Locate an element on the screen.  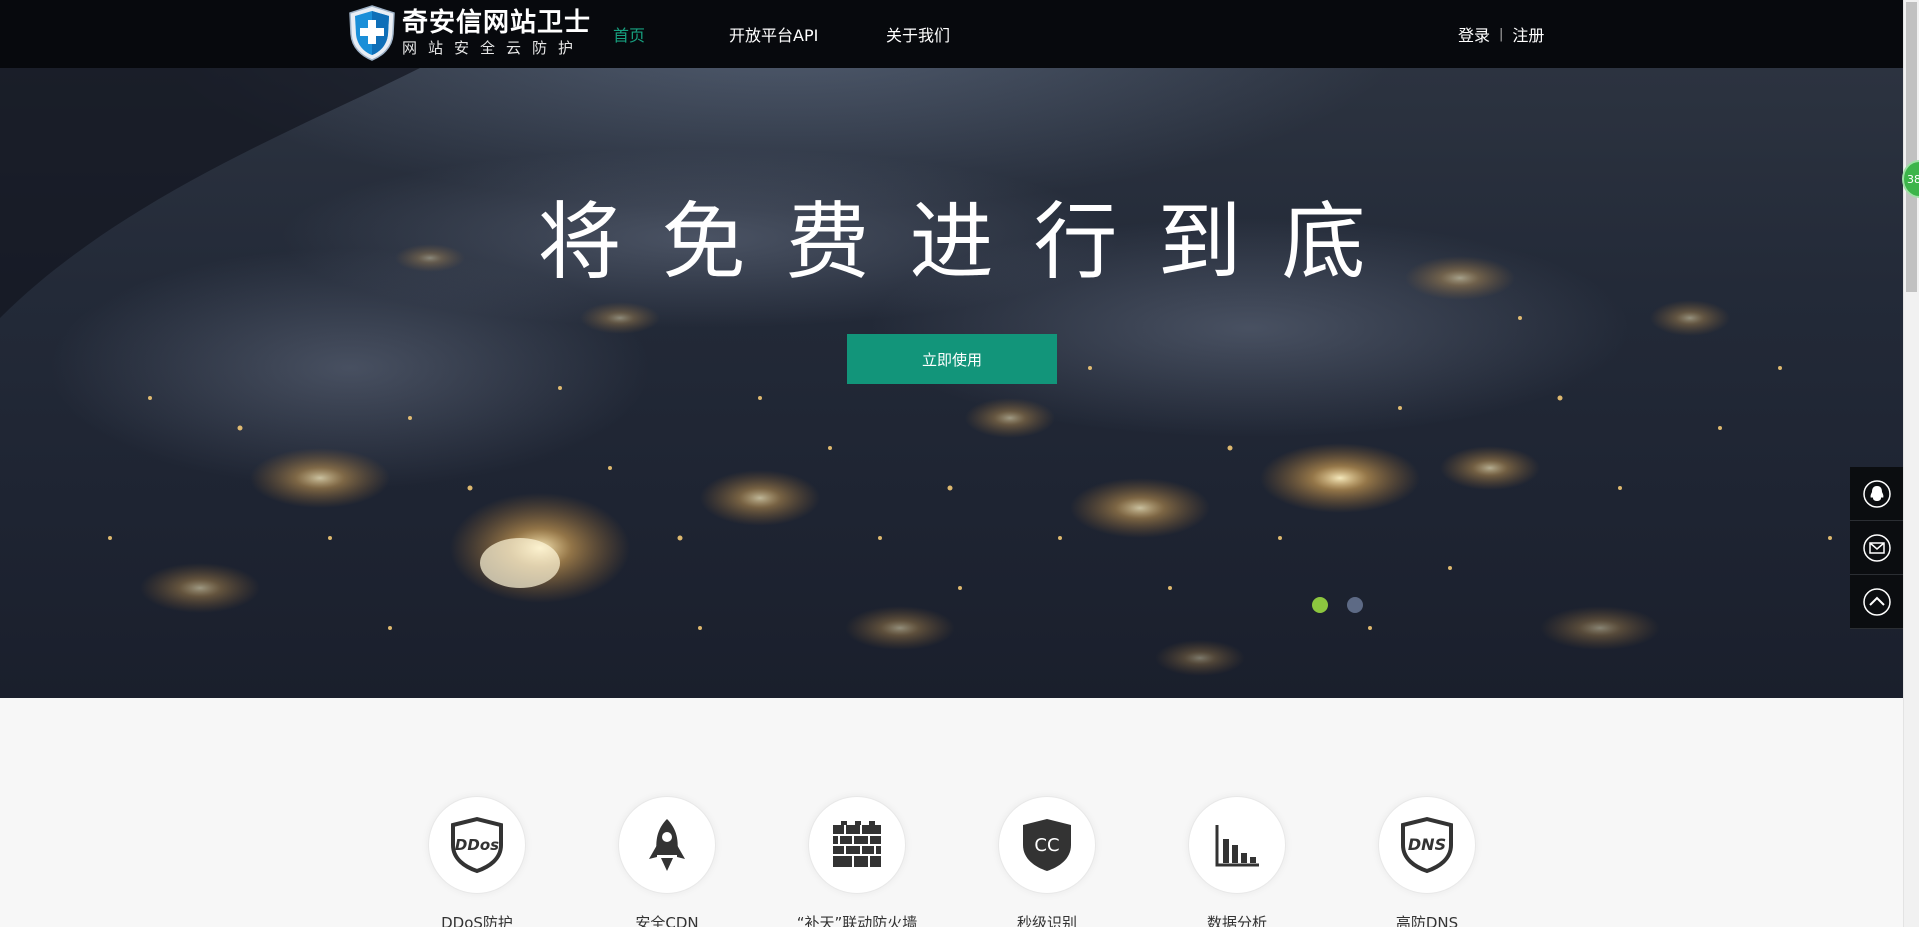
feature-label: DDoS防护 is located at coordinates (477, 920).